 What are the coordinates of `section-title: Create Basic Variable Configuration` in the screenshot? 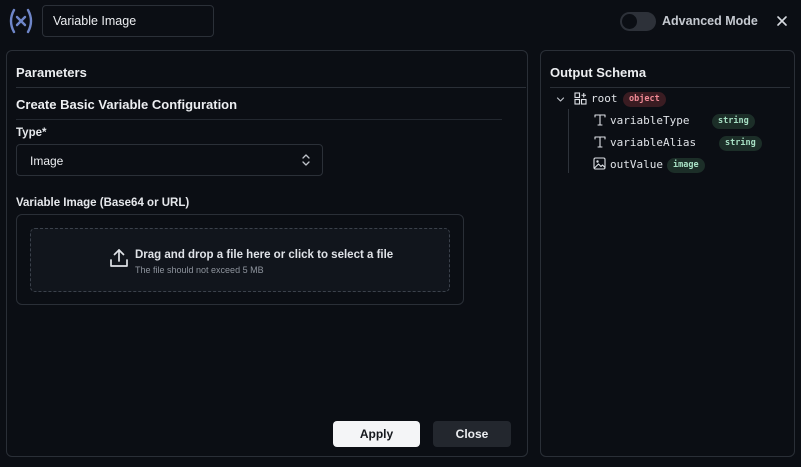 It's located at (127, 104).